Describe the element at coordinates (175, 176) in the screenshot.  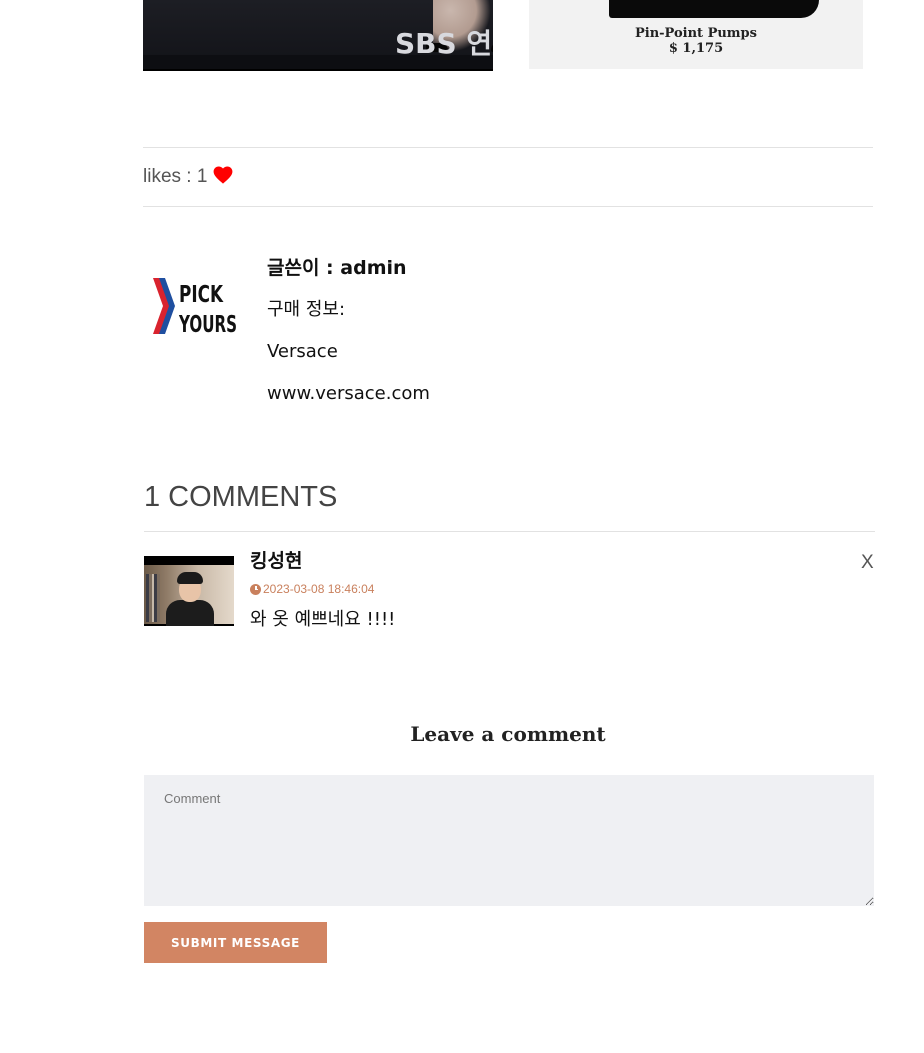
I see `likes-label: likes : 1` at that location.